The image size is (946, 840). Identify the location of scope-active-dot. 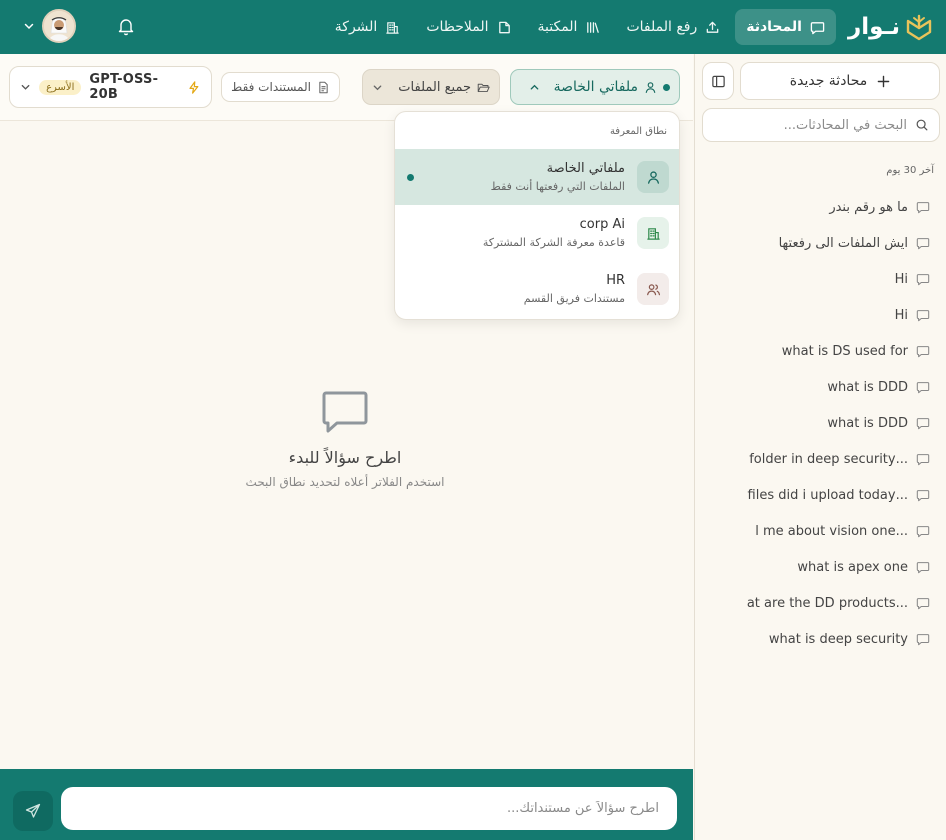
(666, 87).